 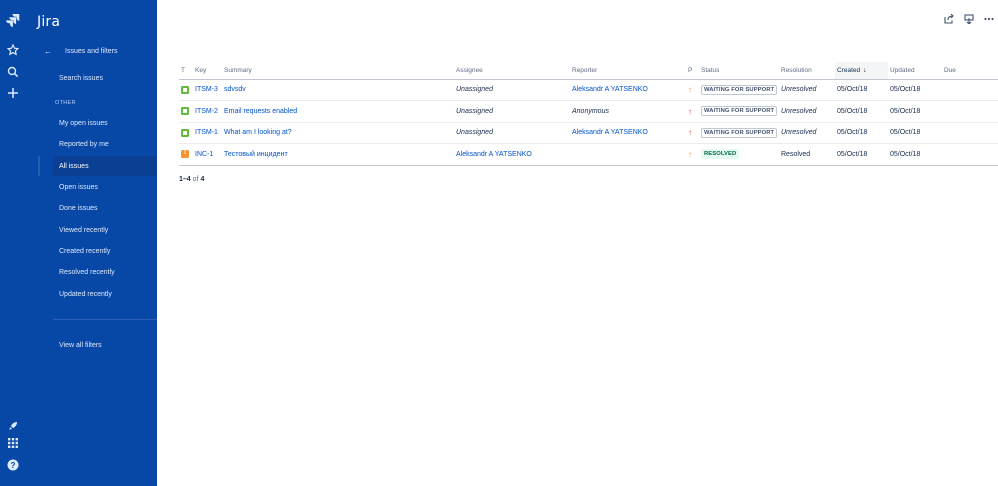 I want to click on sidebar-item-created-recently: Created recently, so click(x=105, y=251).